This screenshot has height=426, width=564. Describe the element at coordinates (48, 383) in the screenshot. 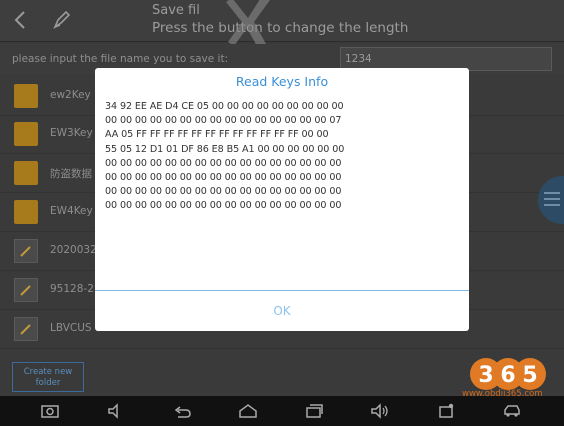

I see `create-folder-label-line2: folder` at that location.